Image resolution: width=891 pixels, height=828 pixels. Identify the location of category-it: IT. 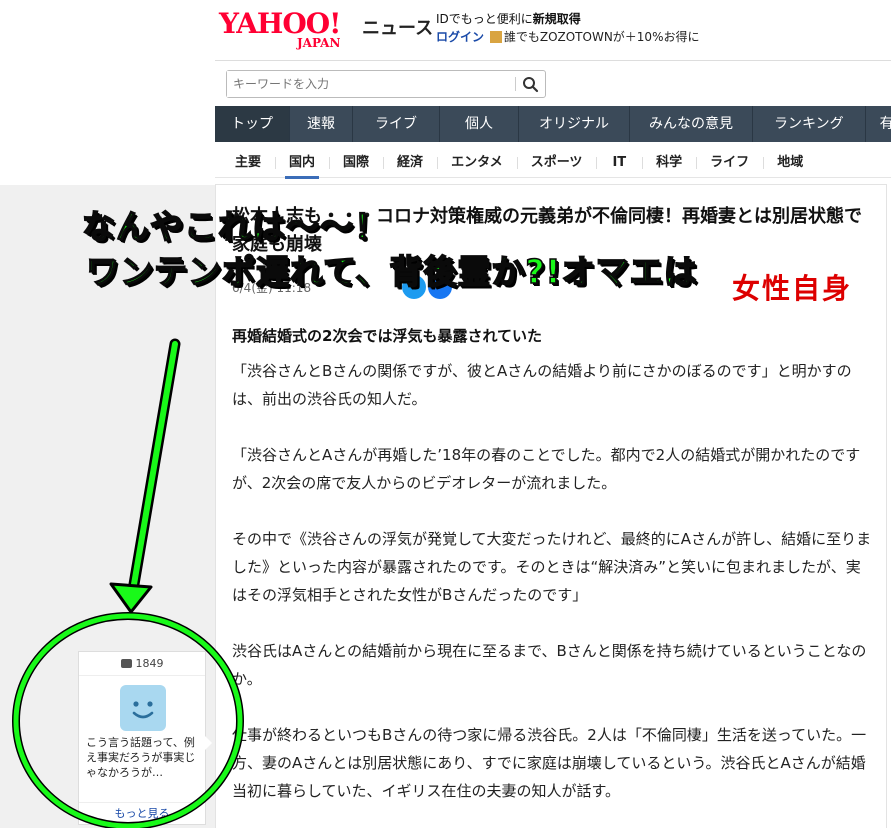
(619, 163).